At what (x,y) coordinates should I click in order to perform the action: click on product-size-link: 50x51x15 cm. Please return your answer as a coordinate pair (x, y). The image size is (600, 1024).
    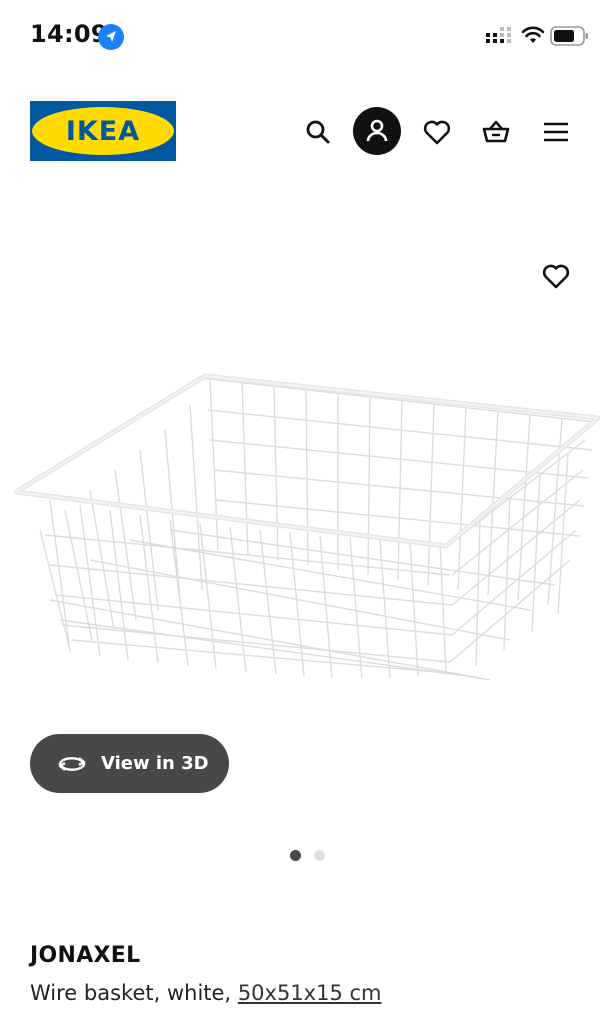
    Looking at the image, I should click on (310, 993).